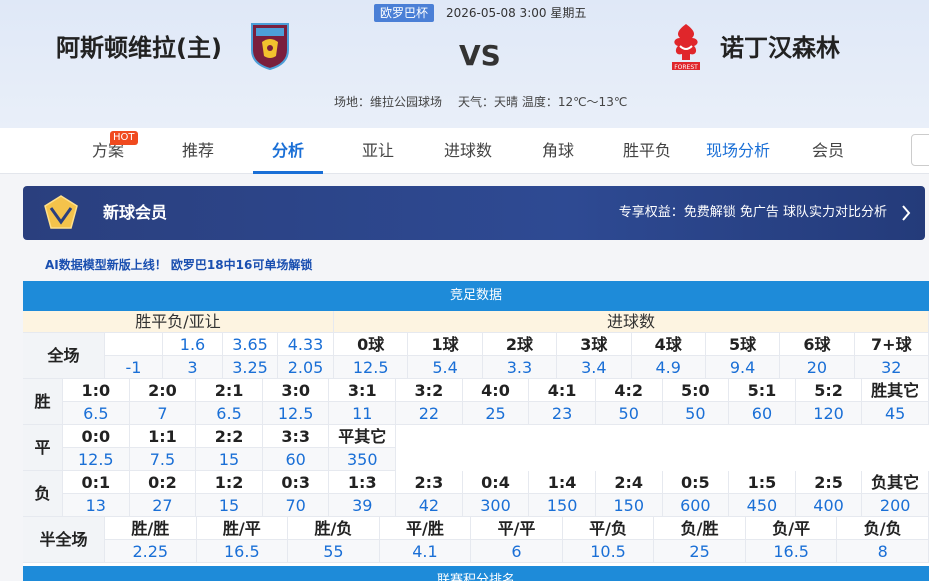  What do you see at coordinates (388, 102) in the screenshot?
I see `venue-text: 场地：维拉公园球场` at bounding box center [388, 102].